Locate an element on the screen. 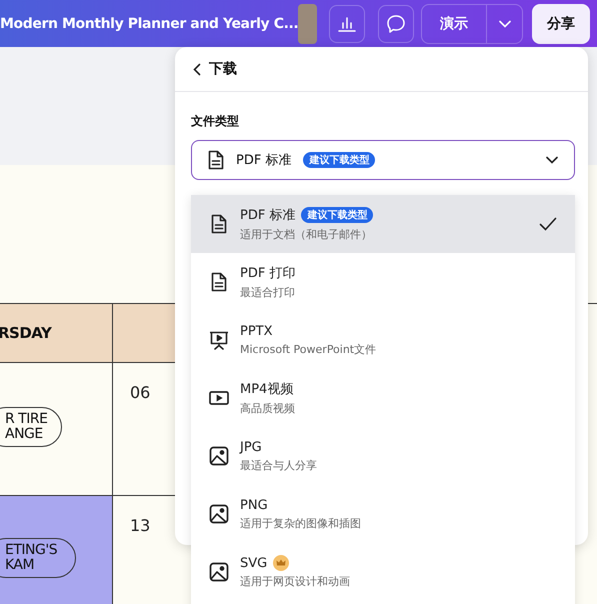 The width and height of the screenshot is (597, 604). format-name: MP4视频 is located at coordinates (267, 389).